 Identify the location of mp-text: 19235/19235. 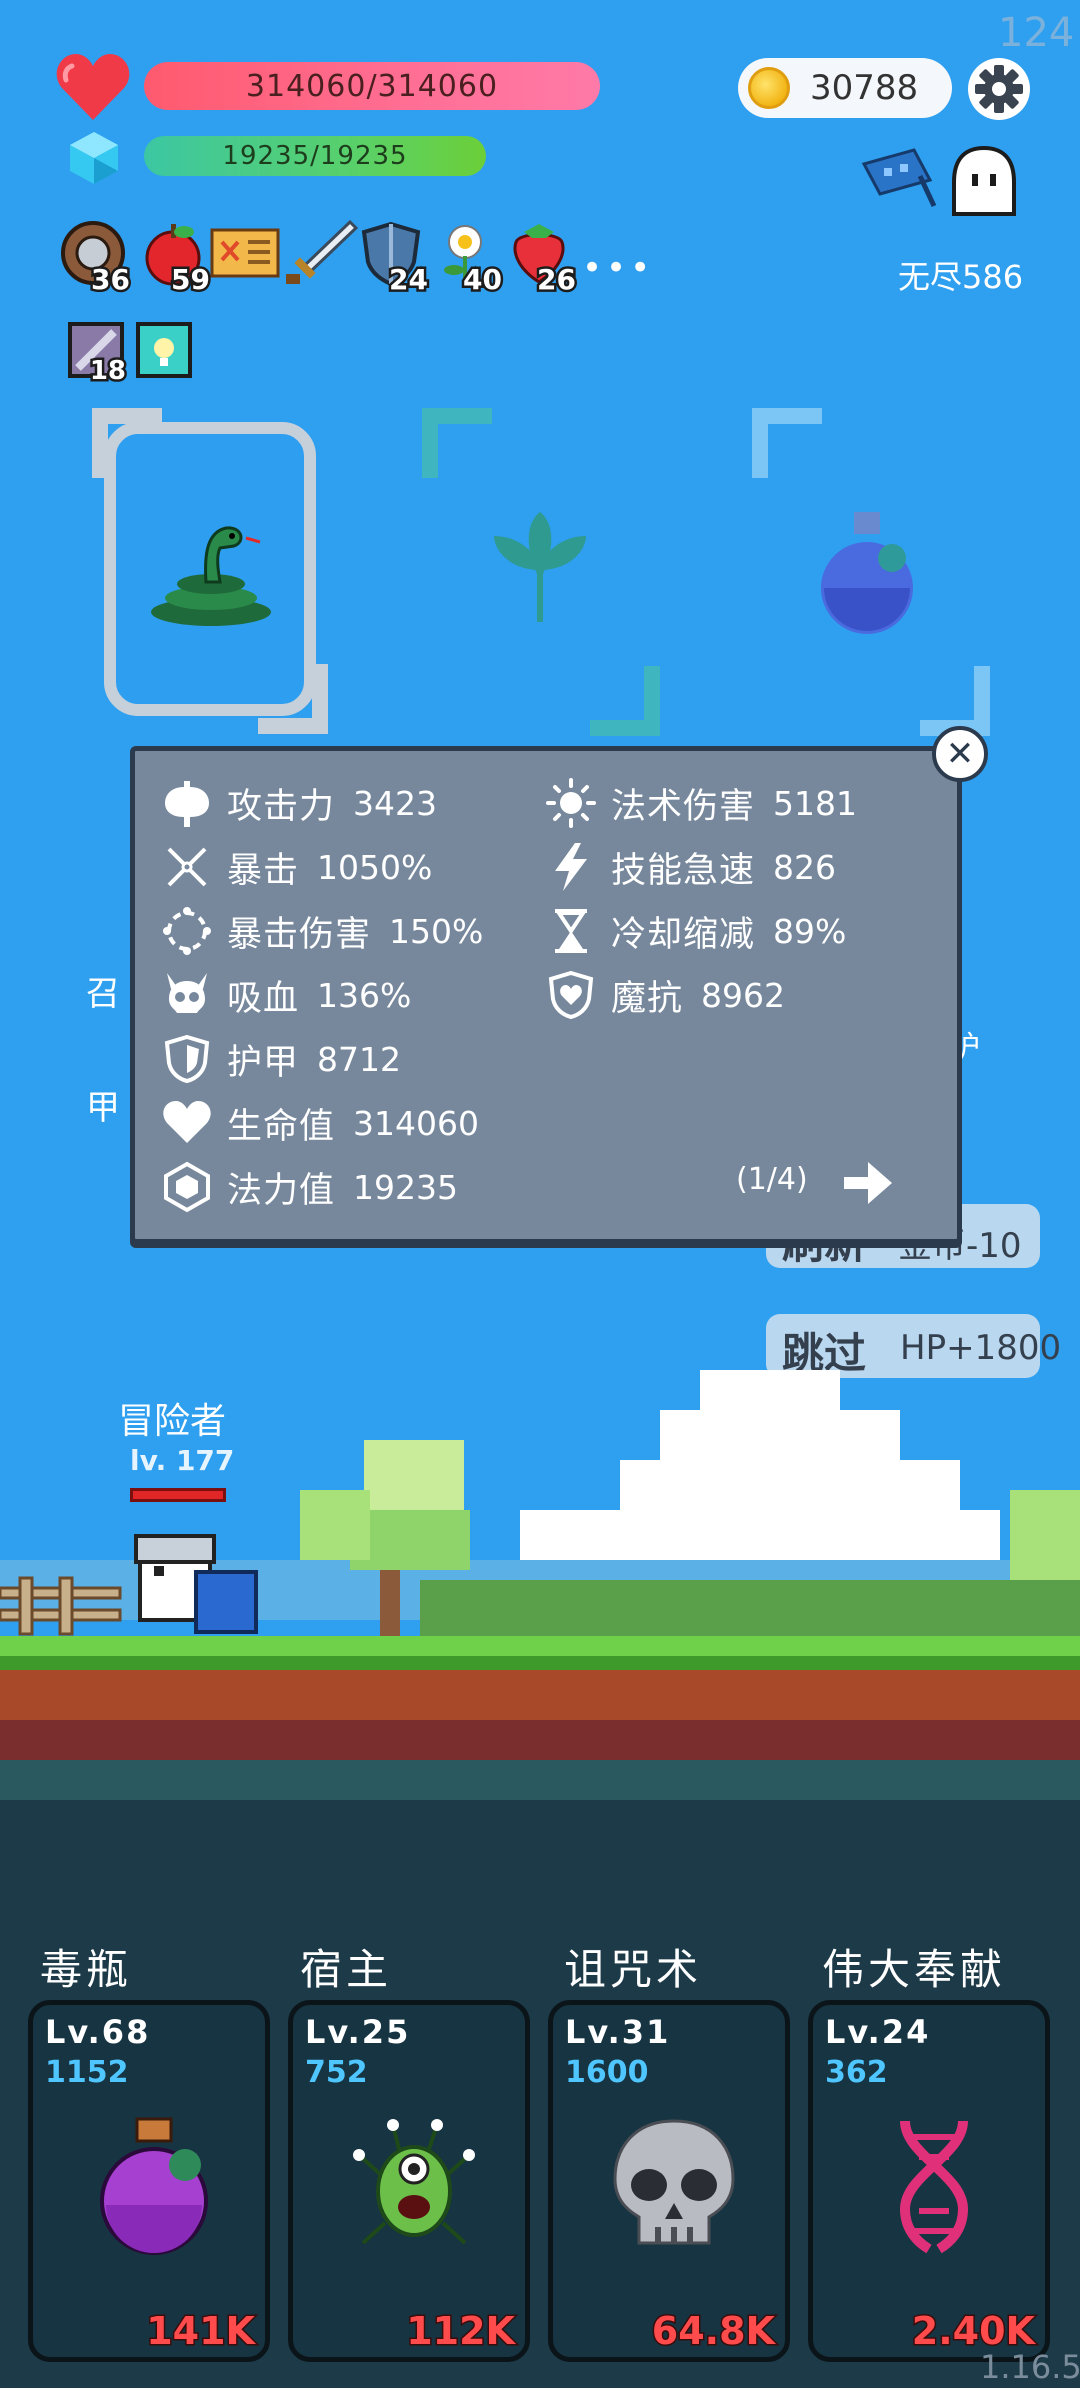
(315, 156).